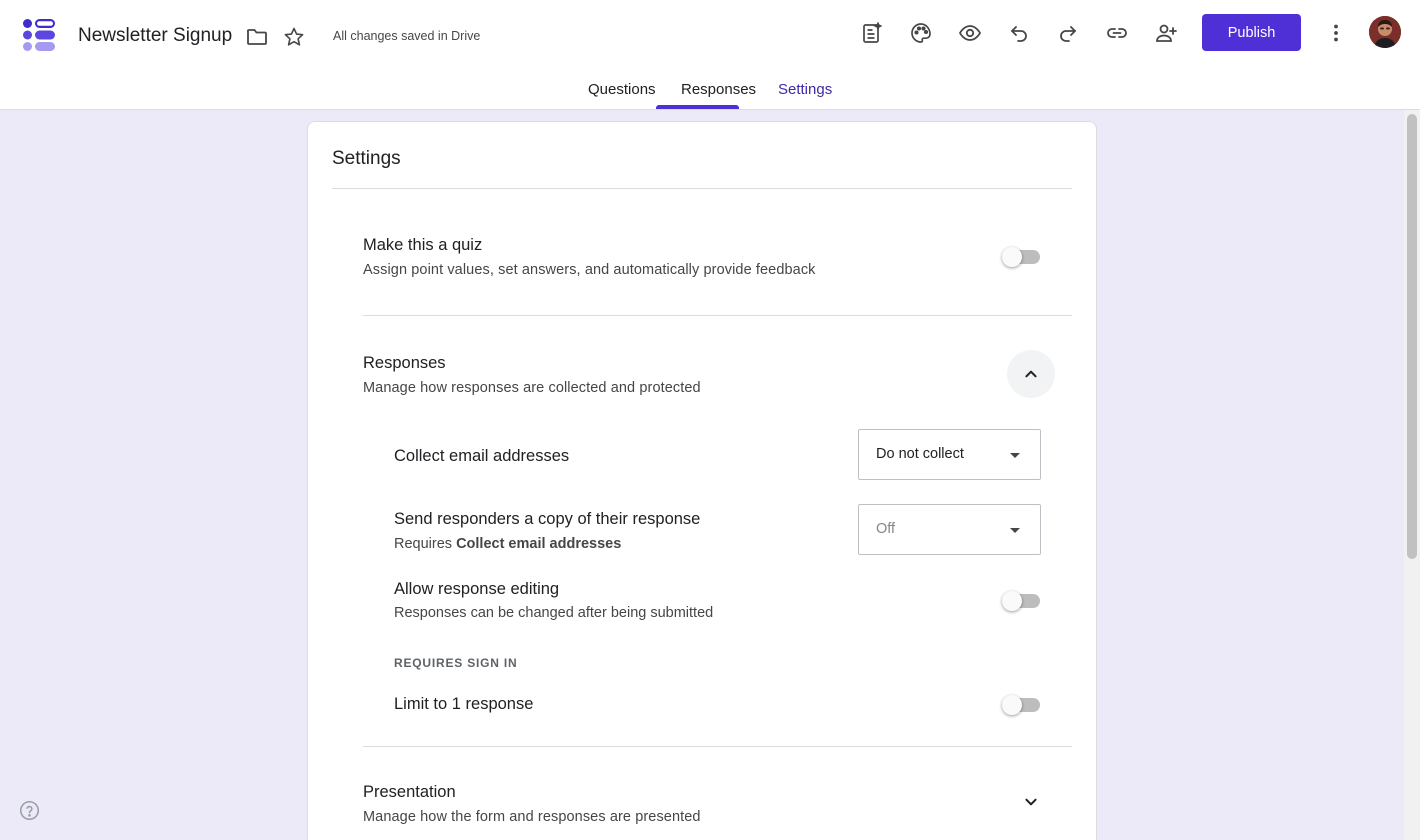 Image resolution: width=1420 pixels, height=840 pixels. Describe the element at coordinates (622, 89) in the screenshot. I see `tab-questions: Questions` at that location.